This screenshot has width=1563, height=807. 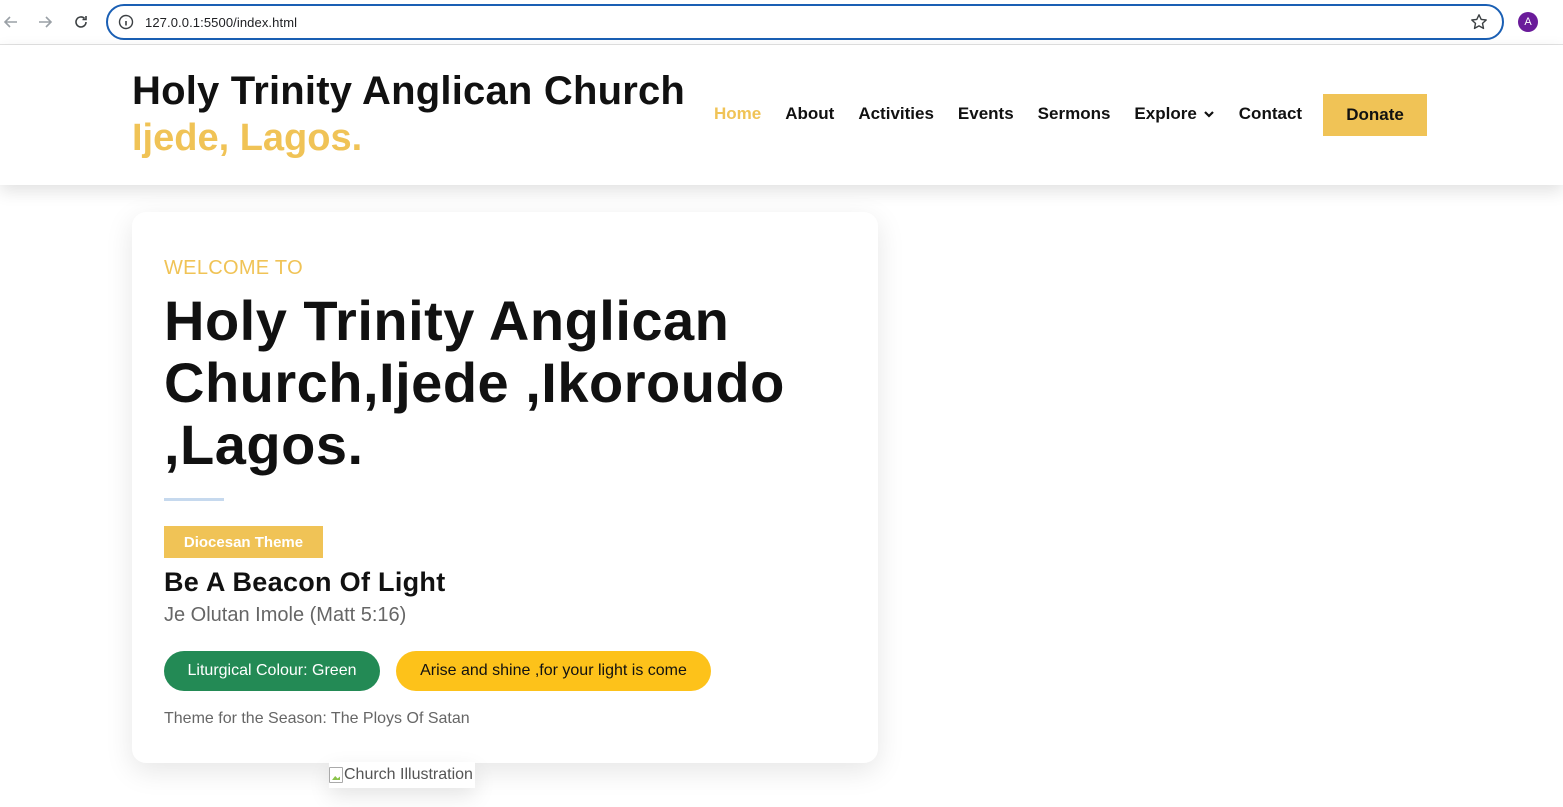 What do you see at coordinates (1479, 22) in the screenshot?
I see `star-icon` at bounding box center [1479, 22].